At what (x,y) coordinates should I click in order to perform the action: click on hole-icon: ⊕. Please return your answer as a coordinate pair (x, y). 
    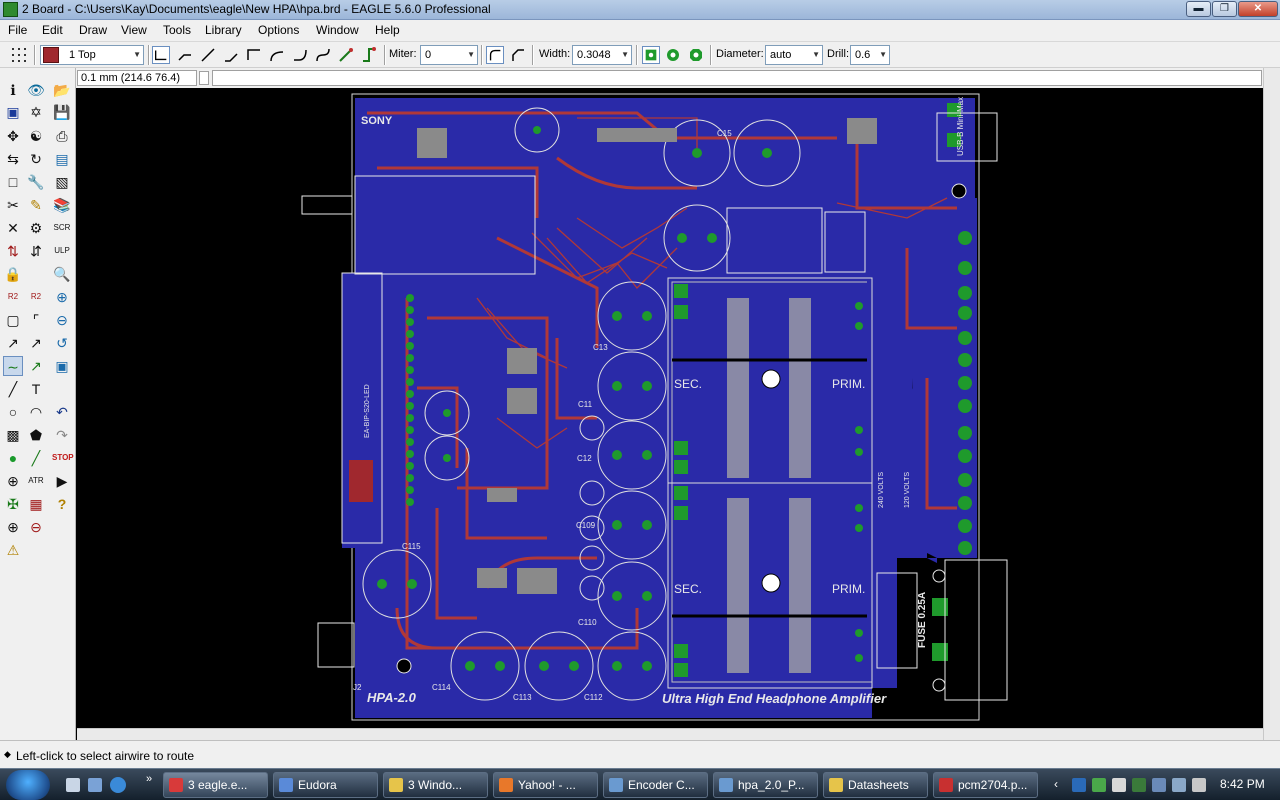
    Looking at the image, I should click on (13, 481).